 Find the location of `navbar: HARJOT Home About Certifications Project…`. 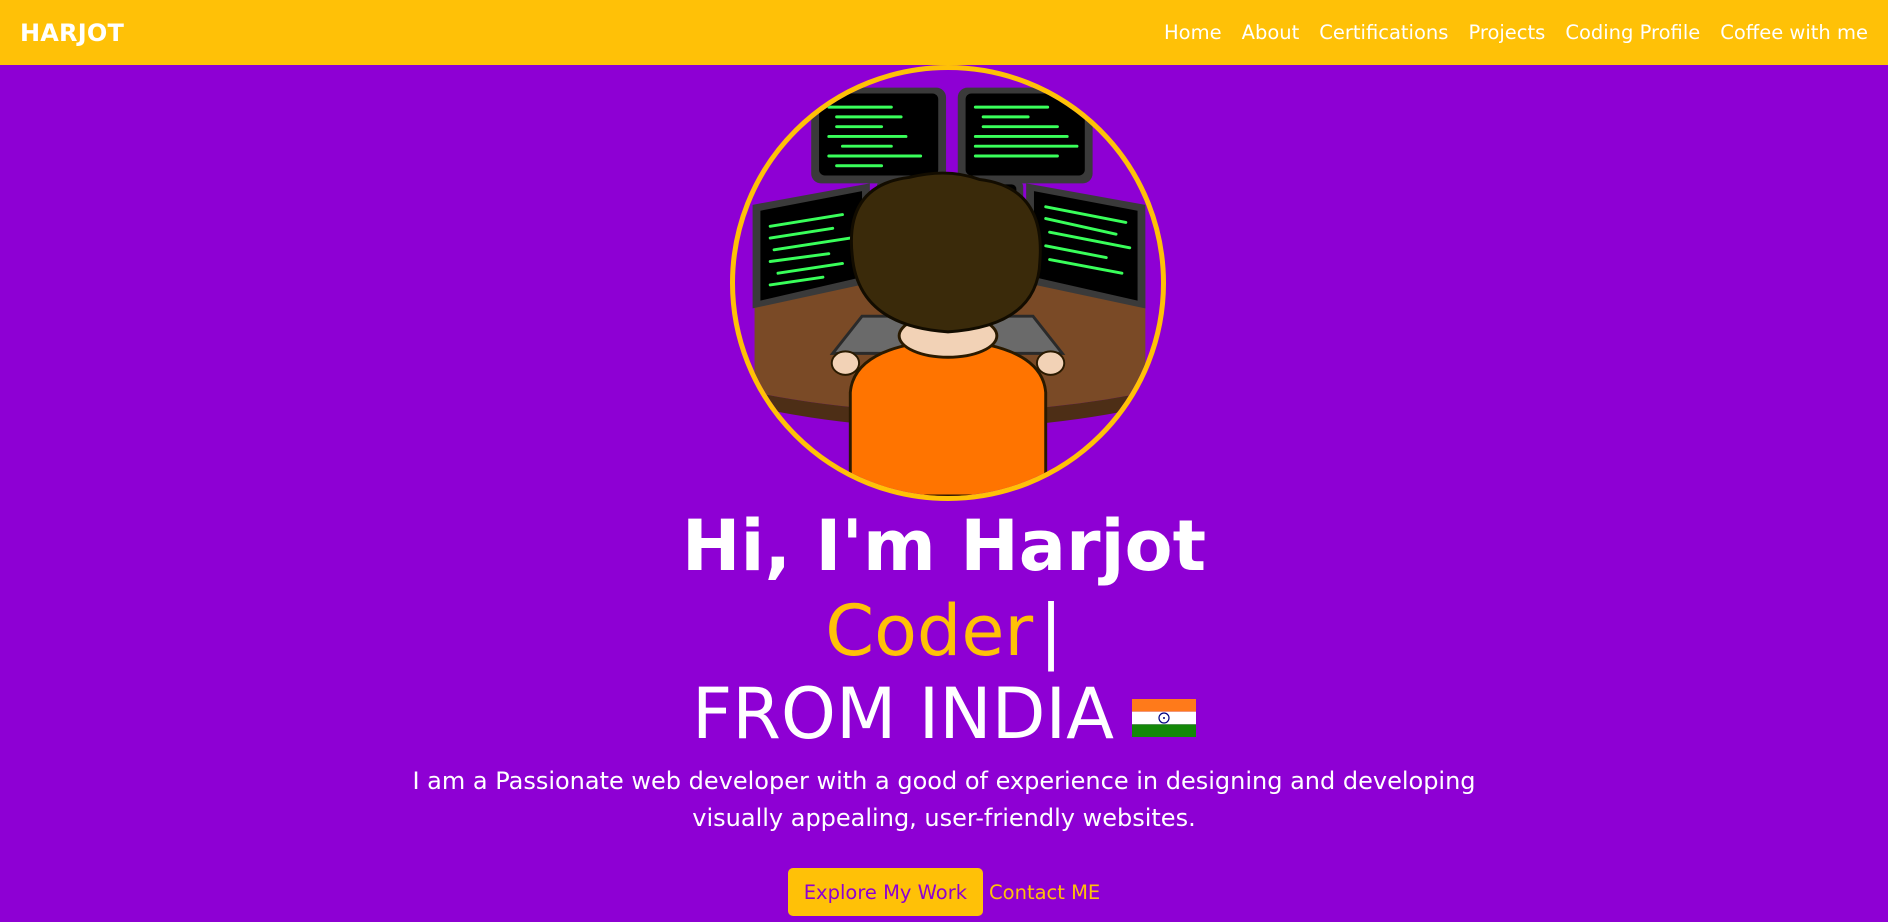

navbar: HARJOT Home About Certifications Project… is located at coordinates (944, 32).